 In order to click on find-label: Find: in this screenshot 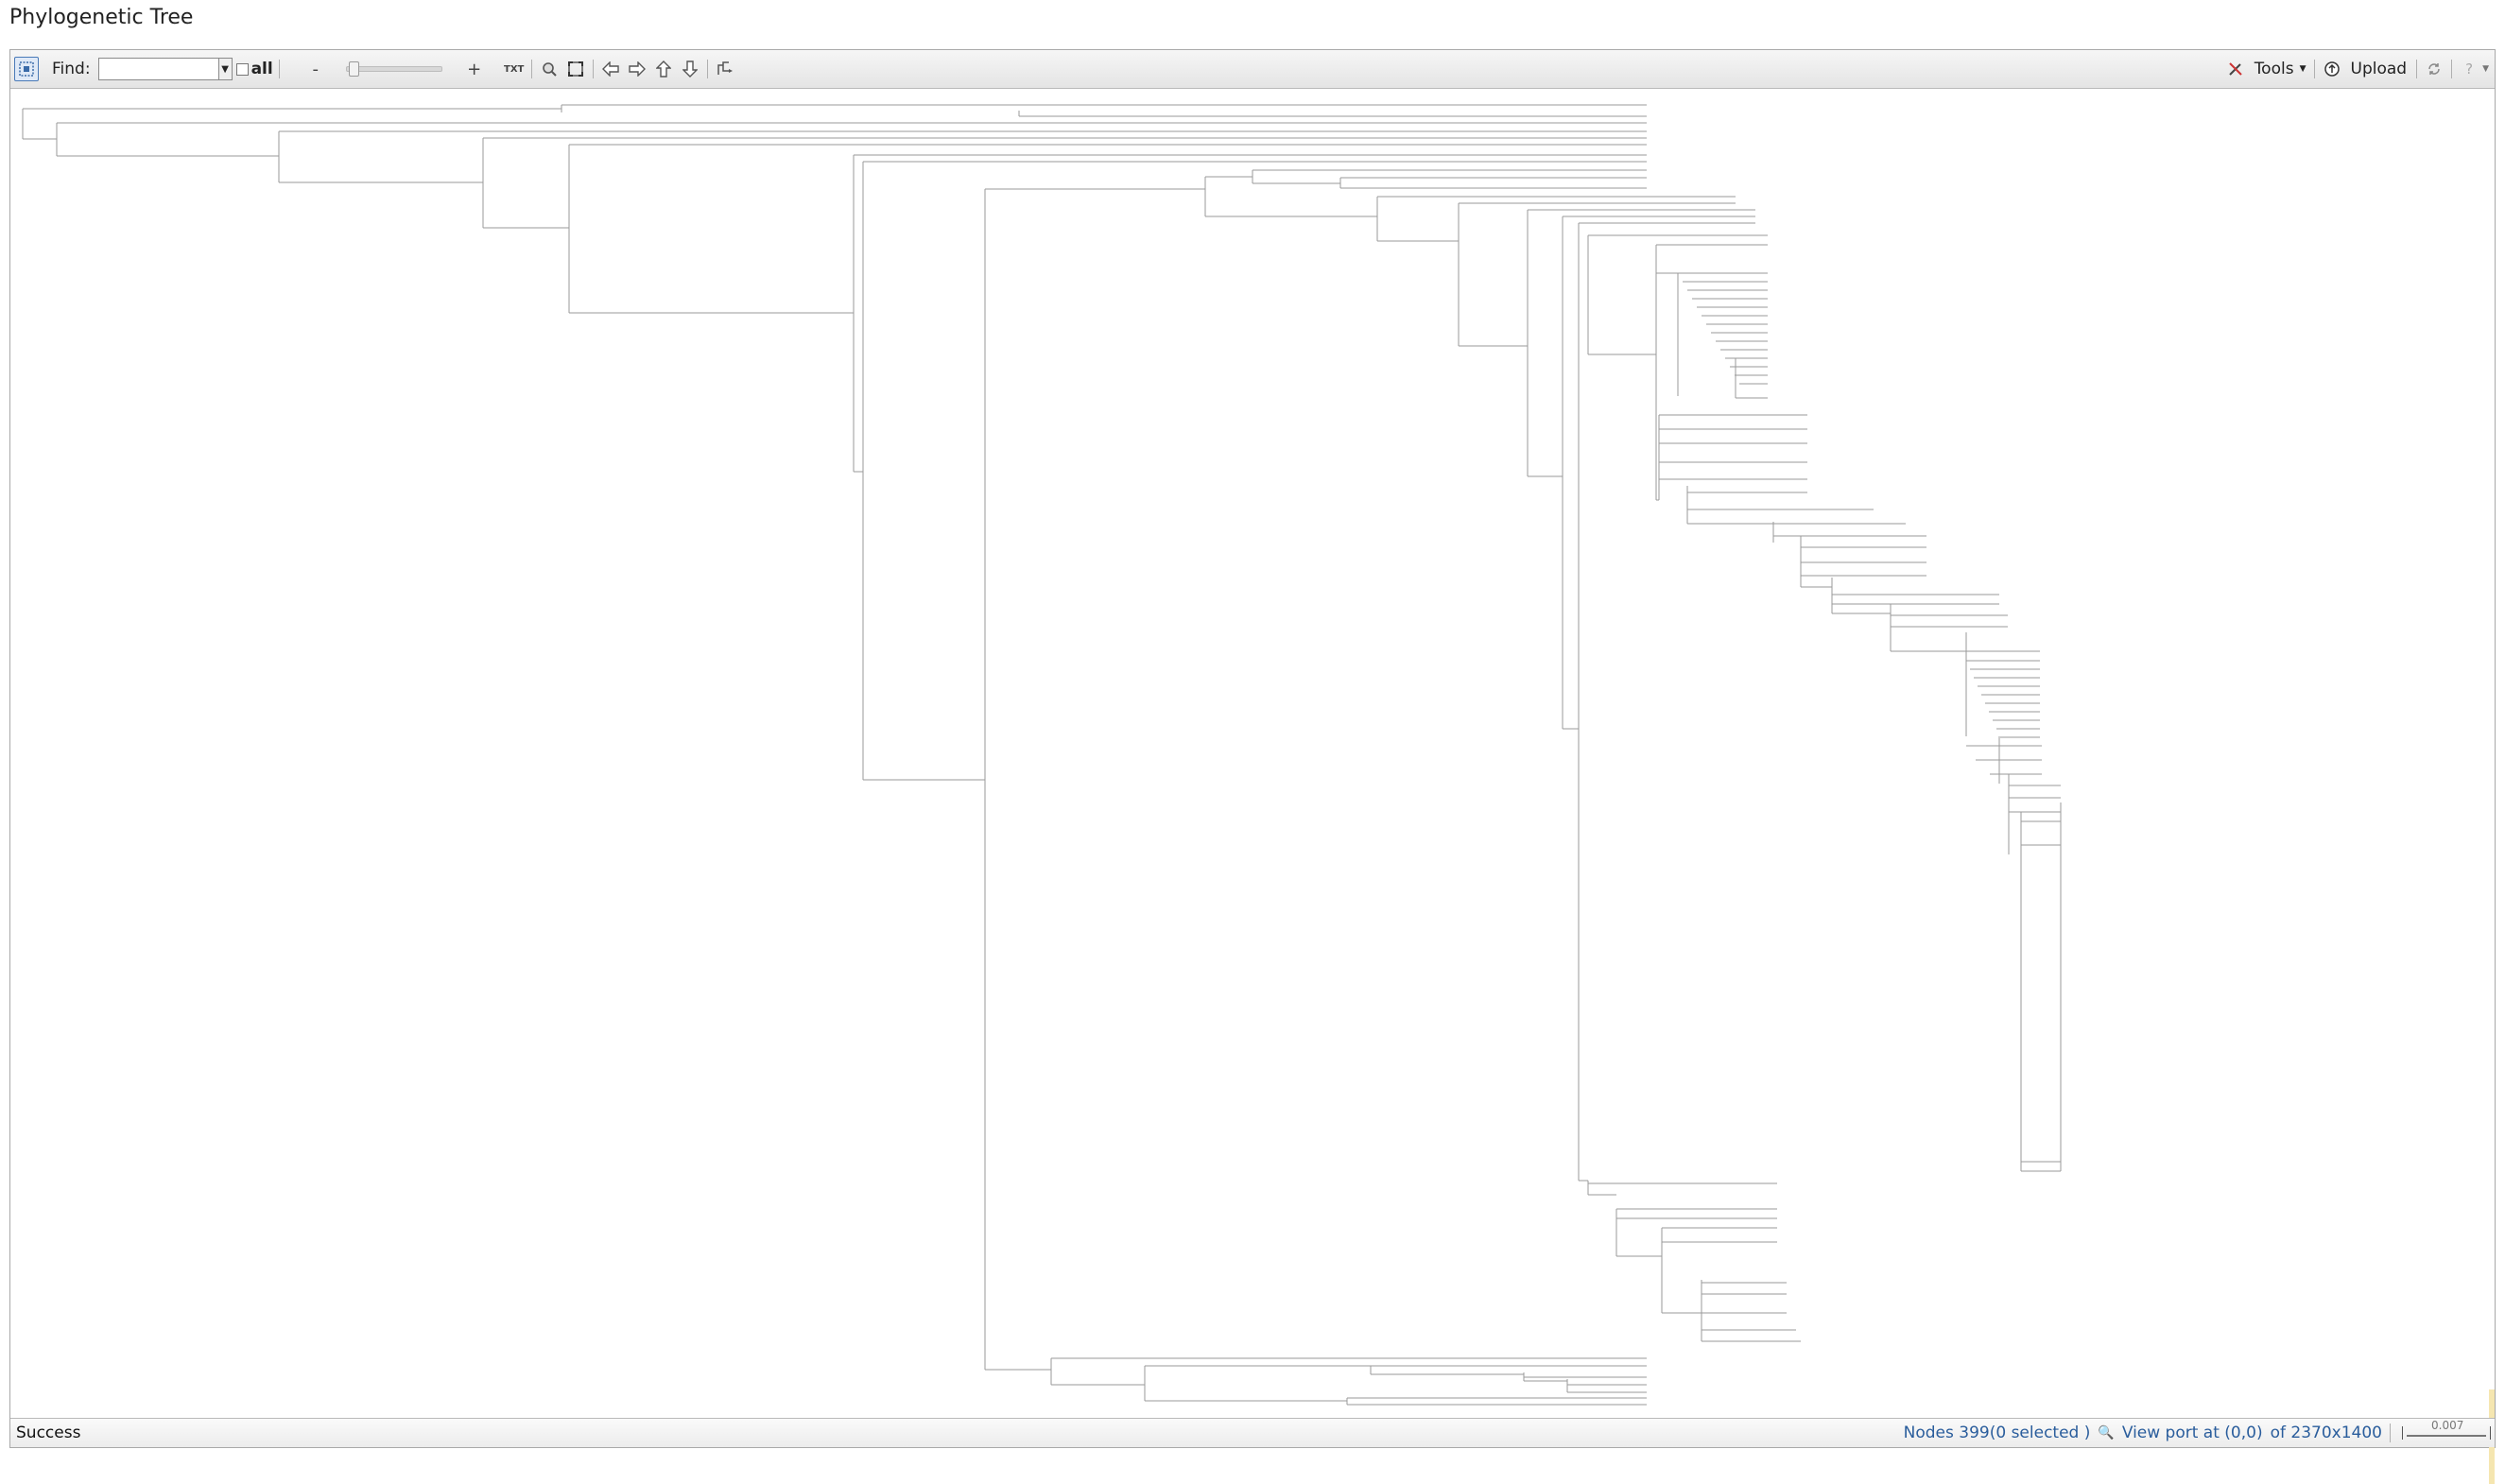, I will do `click(71, 69)`.